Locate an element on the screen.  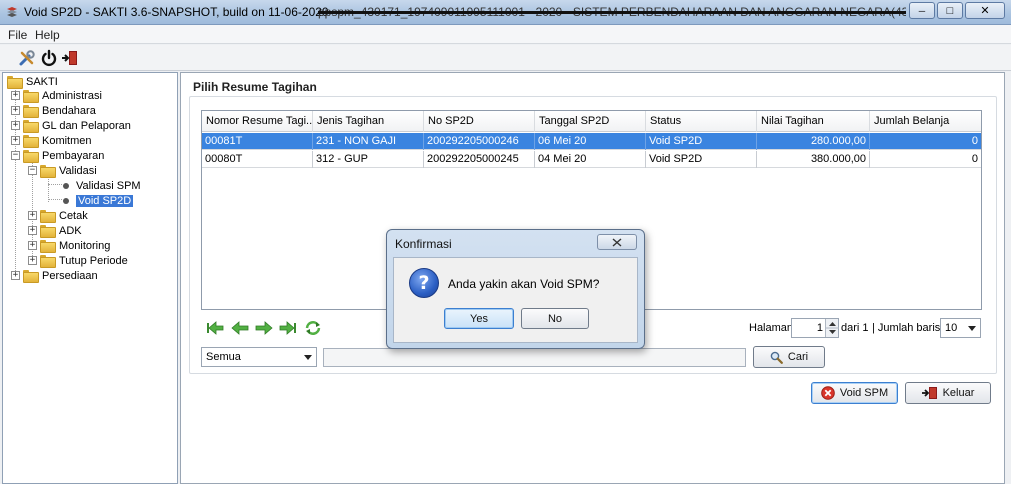
tree-label: Validasi is located at coordinates (78, 170).